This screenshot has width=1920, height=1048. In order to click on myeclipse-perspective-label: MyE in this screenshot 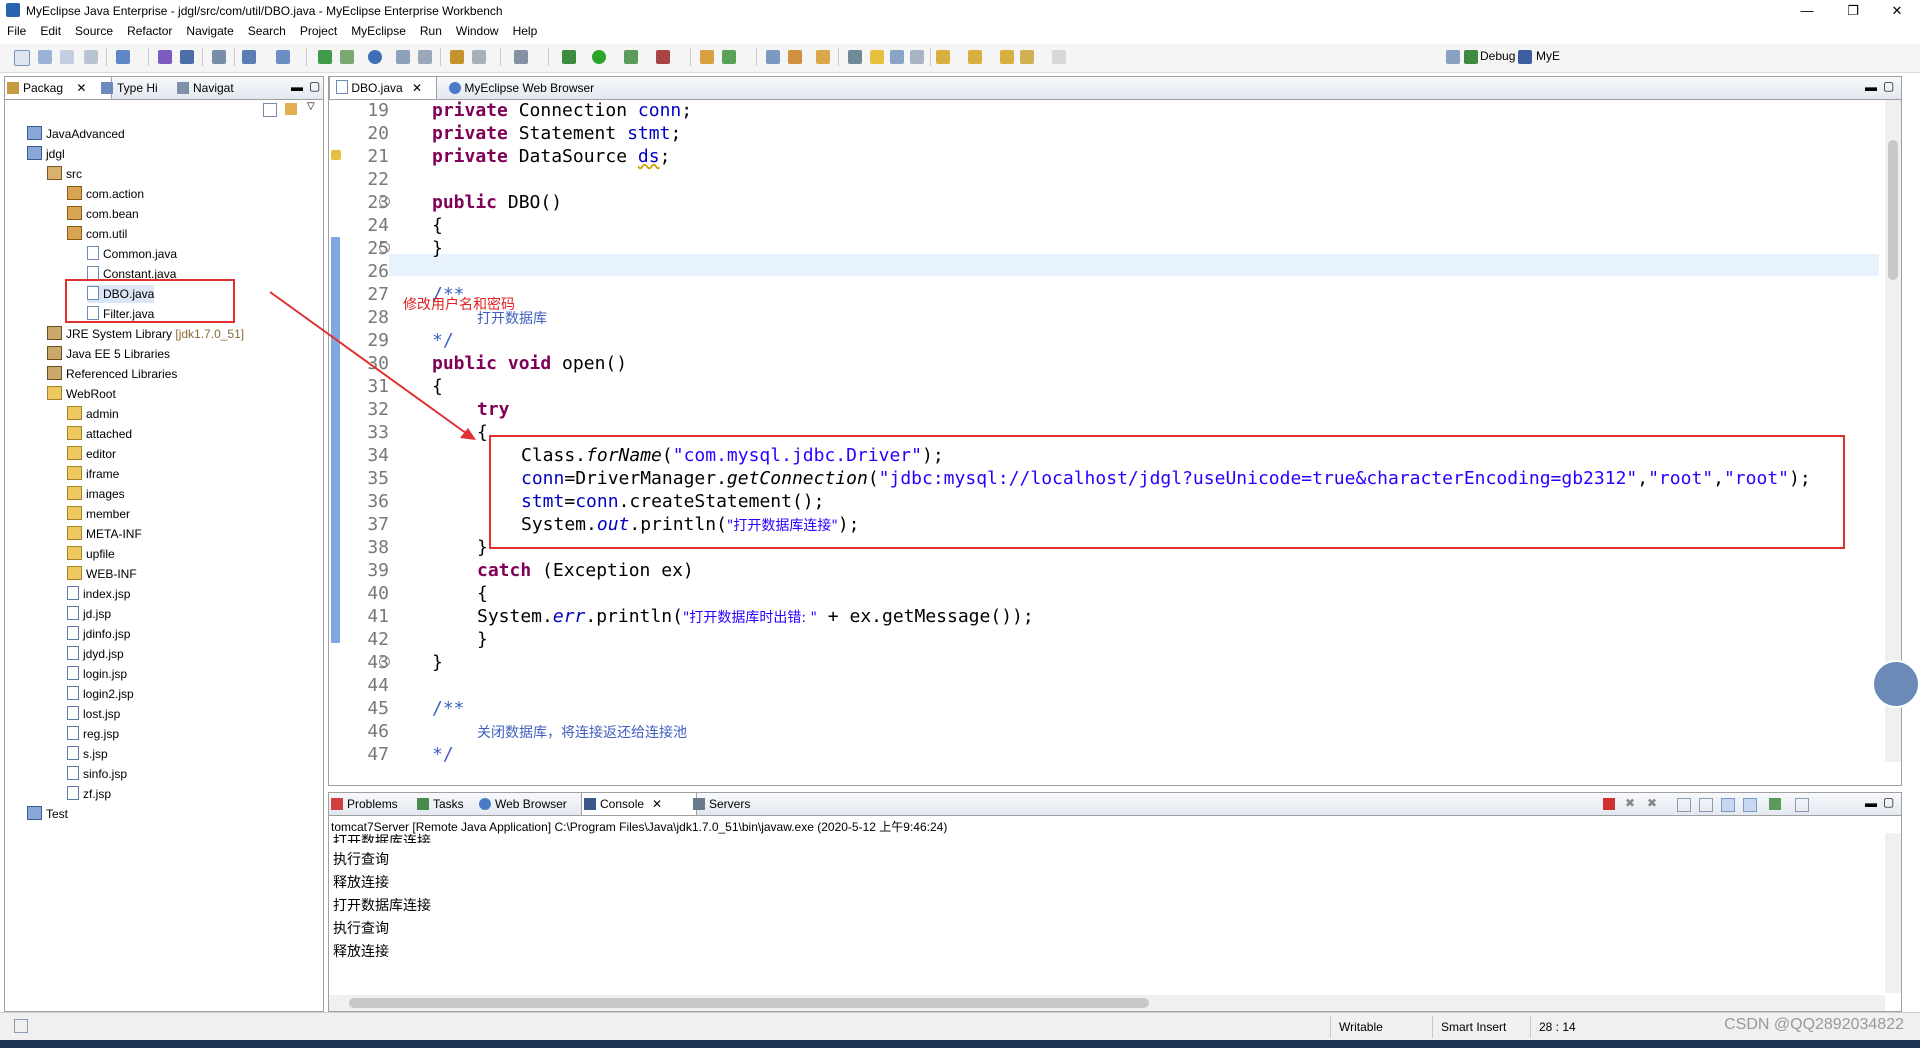, I will do `click(1548, 56)`.